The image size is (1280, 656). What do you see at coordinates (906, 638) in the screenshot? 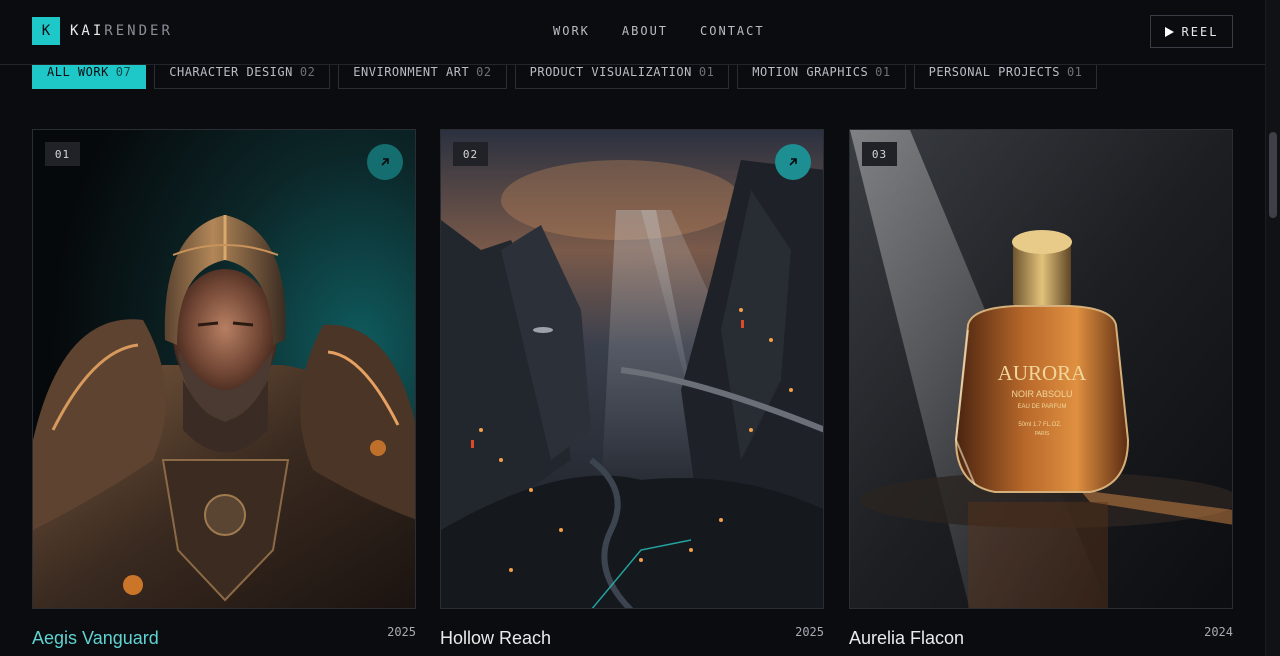
I see `project-title: Aurelia Flacon` at bounding box center [906, 638].